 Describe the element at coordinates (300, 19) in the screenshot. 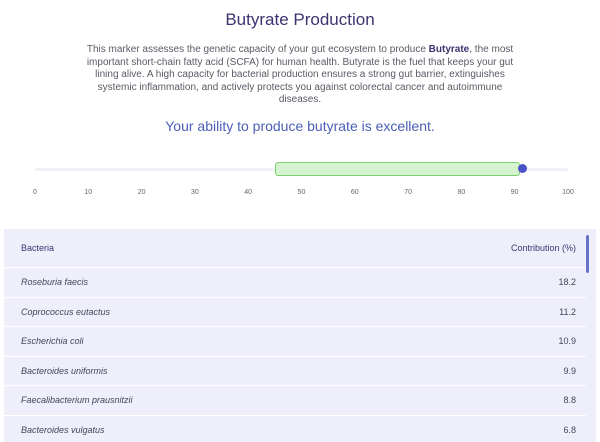

I see `page-title: Butyrate Production` at that location.